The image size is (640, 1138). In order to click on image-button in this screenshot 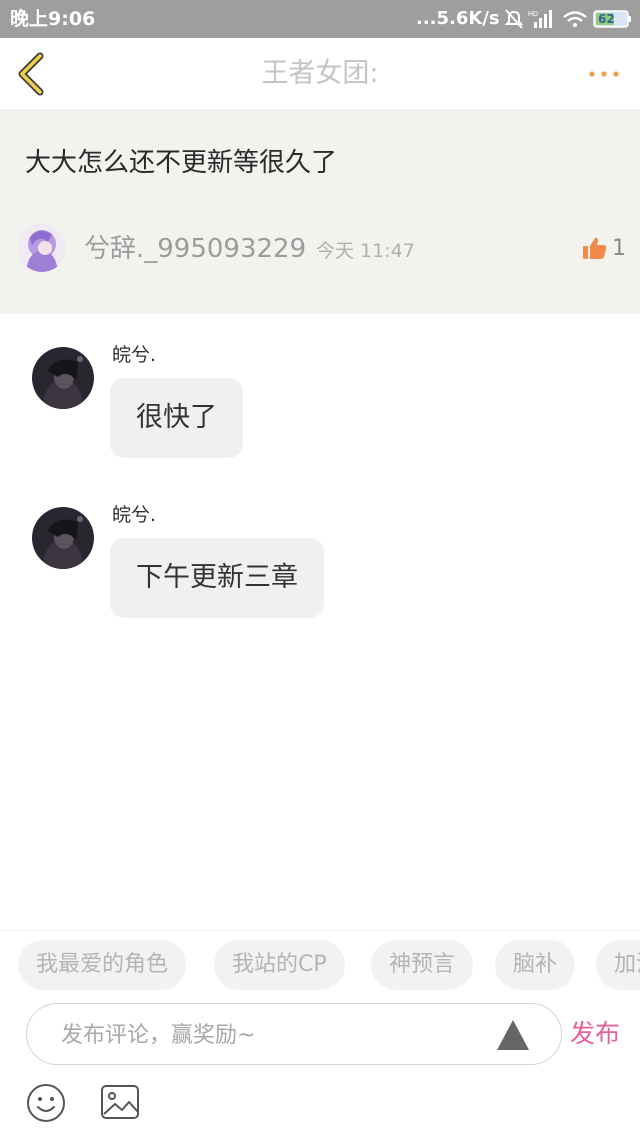, I will do `click(120, 1102)`.